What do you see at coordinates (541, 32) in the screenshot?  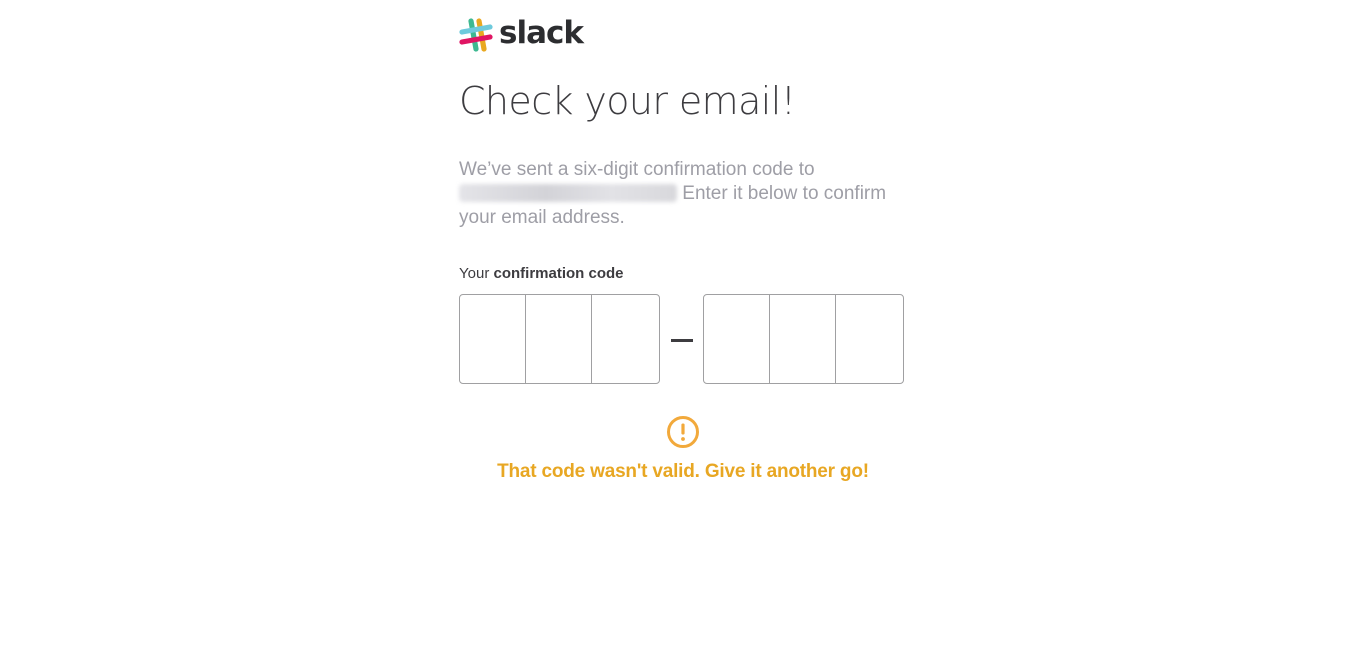 I see `slack-wordmark: slack` at bounding box center [541, 32].